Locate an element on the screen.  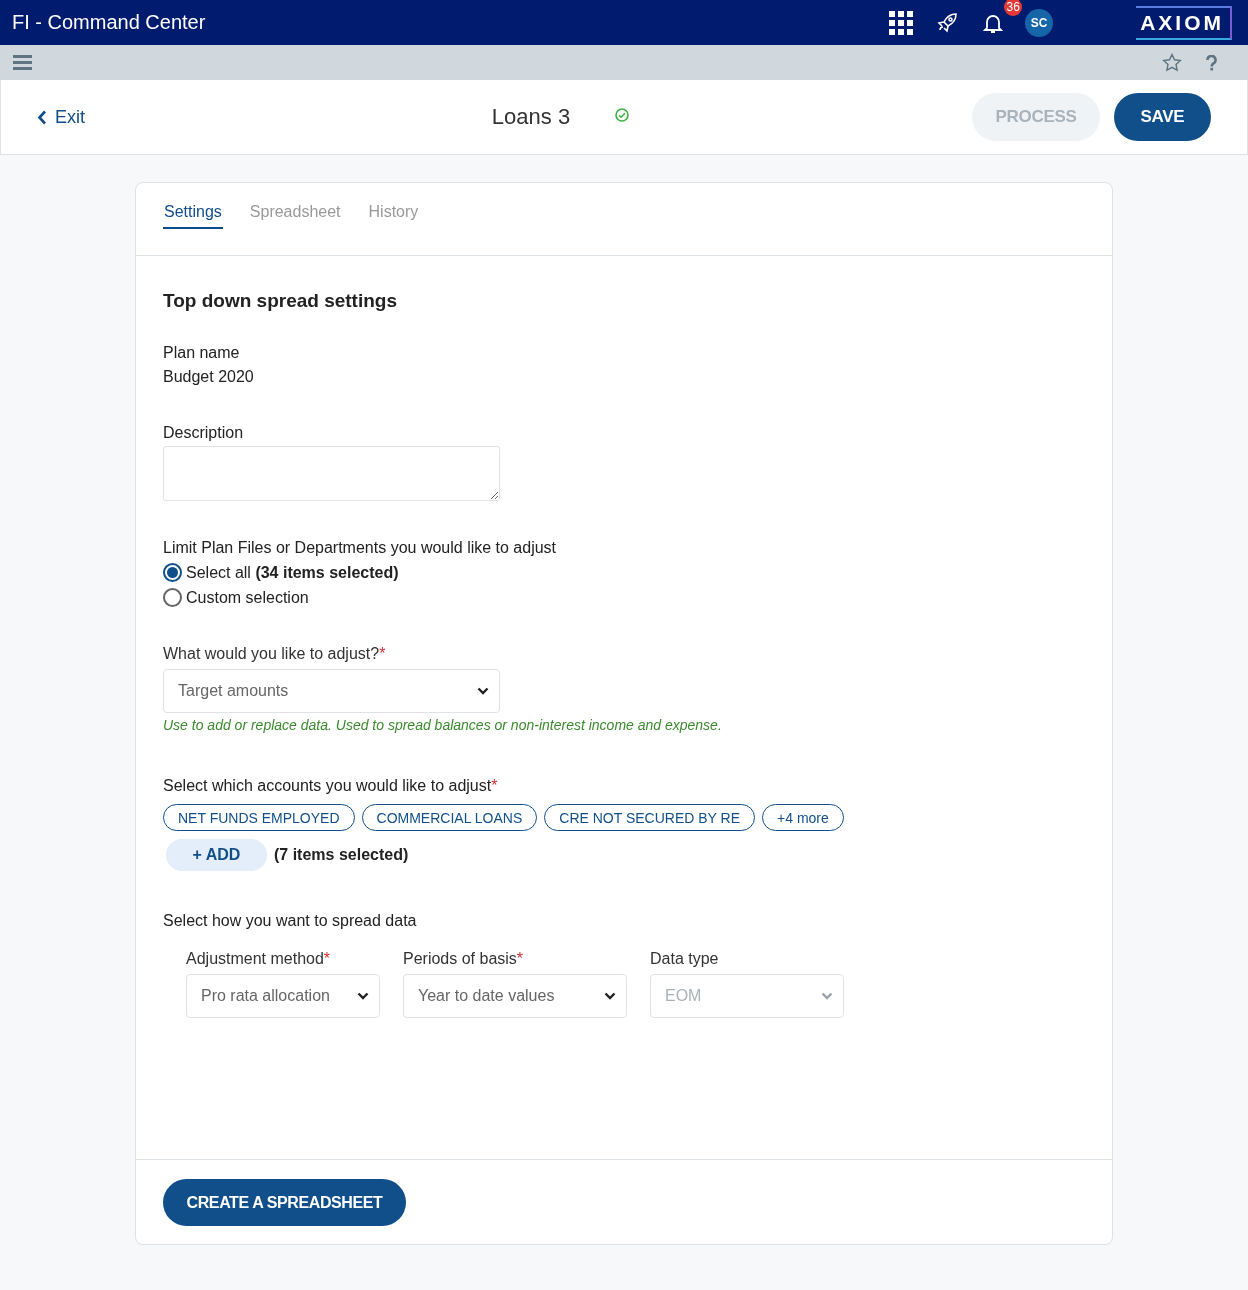
help-icon is located at coordinates (1211, 62).